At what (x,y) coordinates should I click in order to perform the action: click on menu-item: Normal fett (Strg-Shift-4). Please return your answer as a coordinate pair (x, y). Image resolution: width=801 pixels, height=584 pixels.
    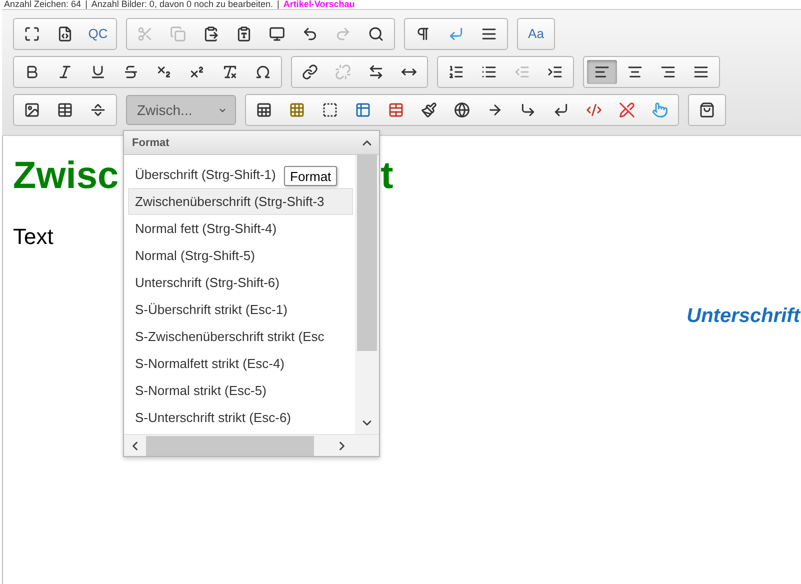
    Looking at the image, I should click on (206, 228).